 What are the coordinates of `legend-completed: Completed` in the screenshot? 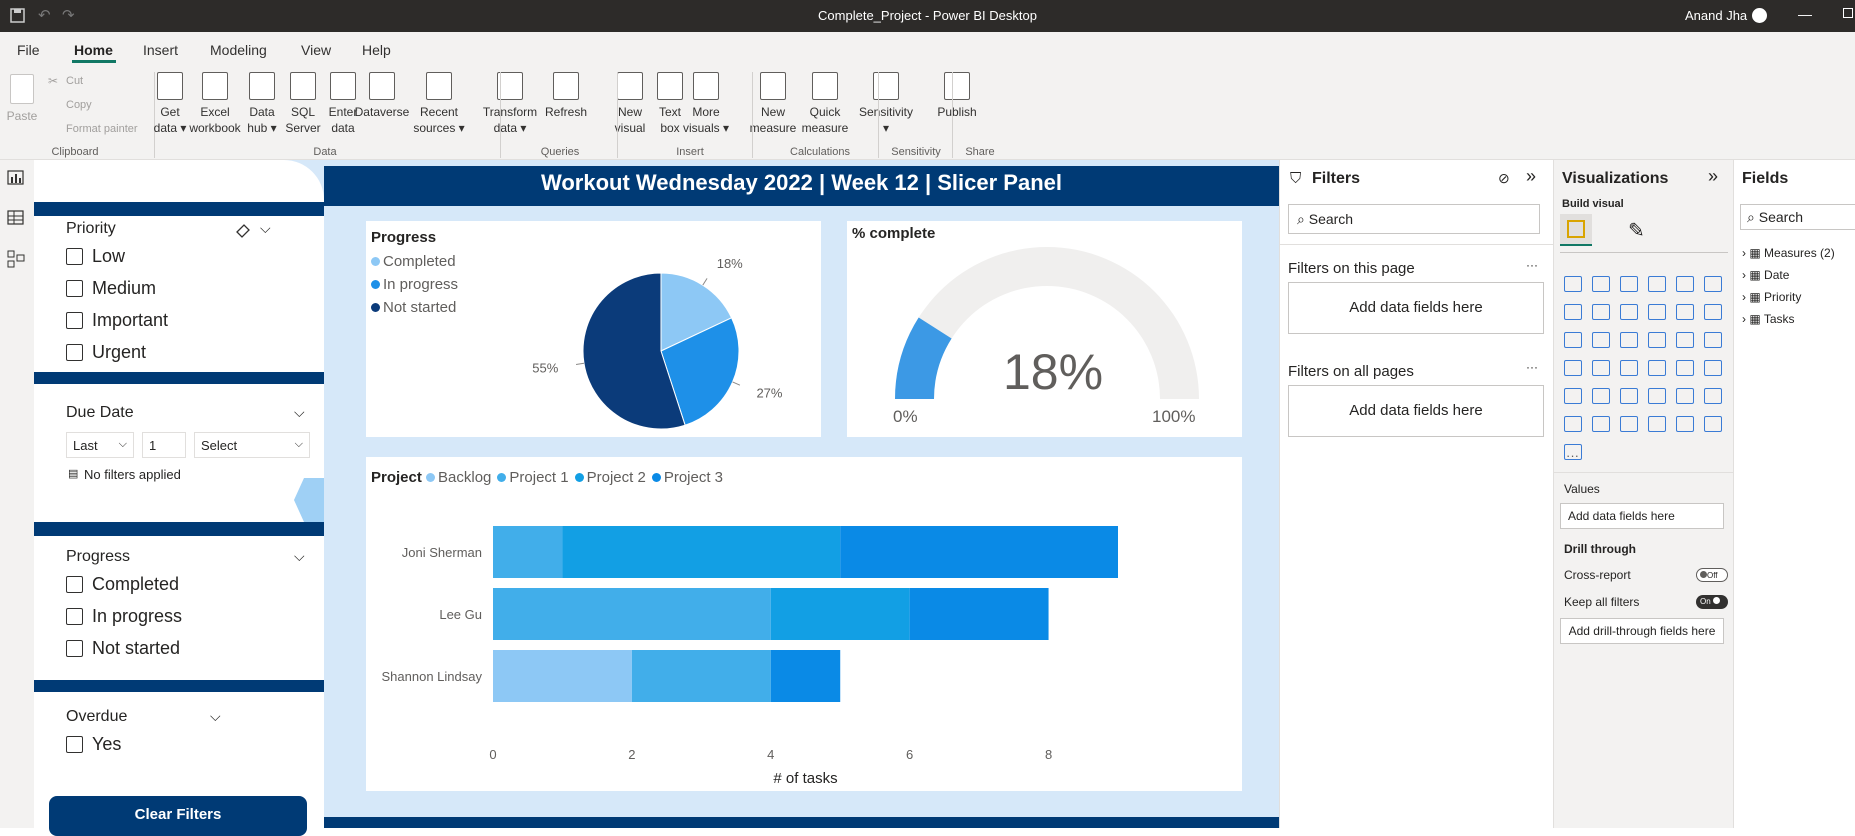 It's located at (414, 261).